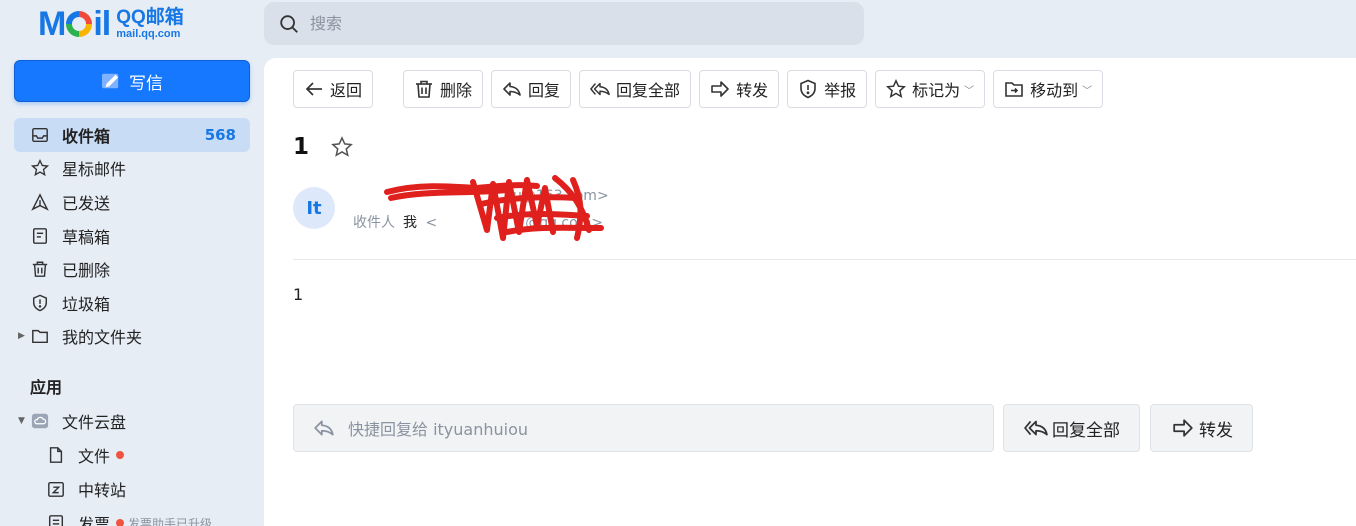 The image size is (1356, 526). I want to click on sidebar-item-label: 已删除, so click(86, 271).